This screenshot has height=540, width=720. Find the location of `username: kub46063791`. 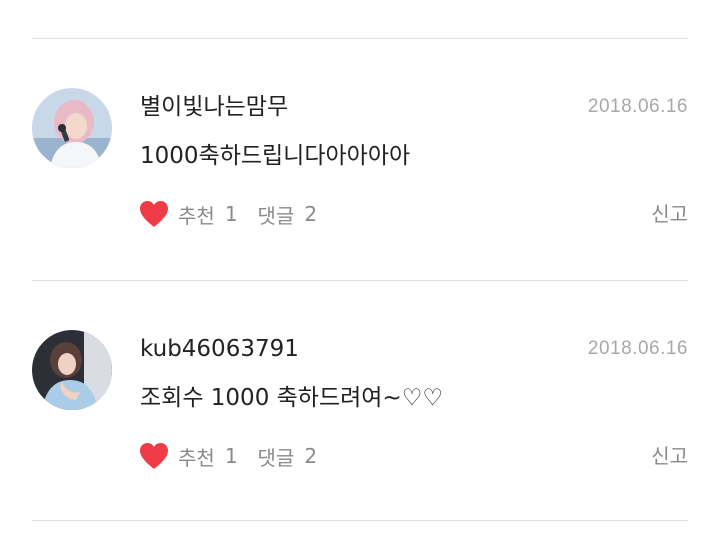

username: kub46063791 is located at coordinates (219, 349).